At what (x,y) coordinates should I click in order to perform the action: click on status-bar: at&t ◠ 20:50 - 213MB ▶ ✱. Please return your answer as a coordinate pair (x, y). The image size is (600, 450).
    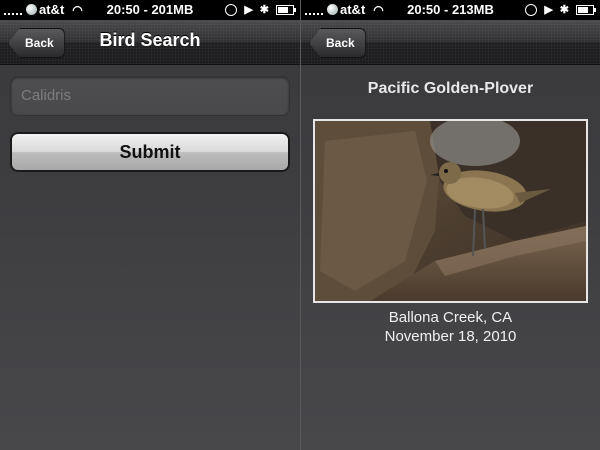
    Looking at the image, I should click on (450, 10).